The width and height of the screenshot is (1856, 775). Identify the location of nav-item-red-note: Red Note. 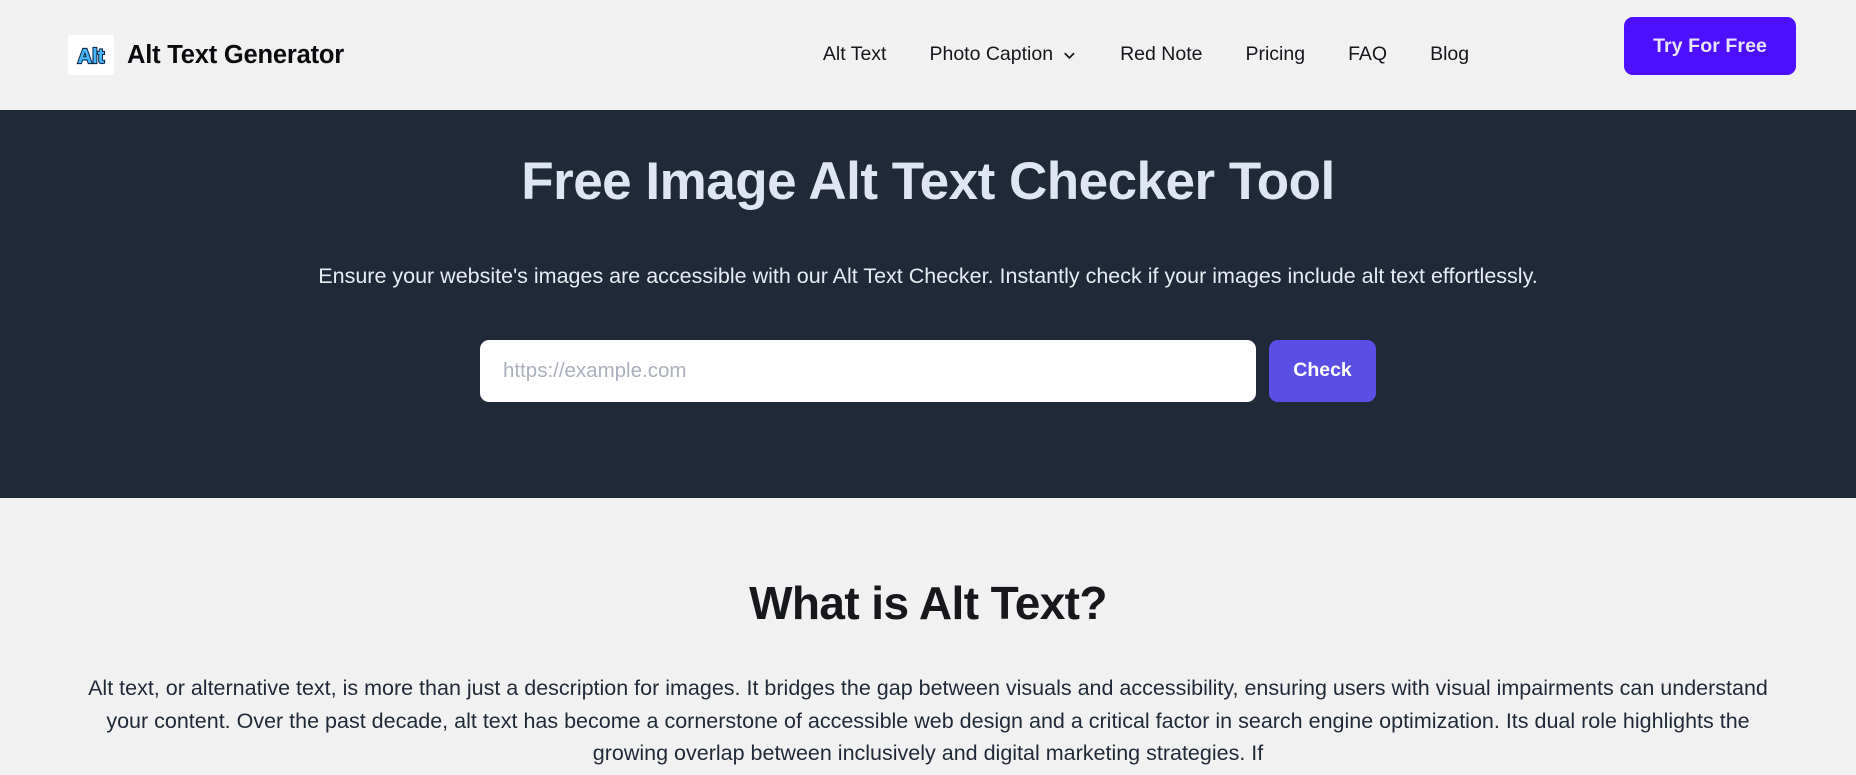
(1161, 55).